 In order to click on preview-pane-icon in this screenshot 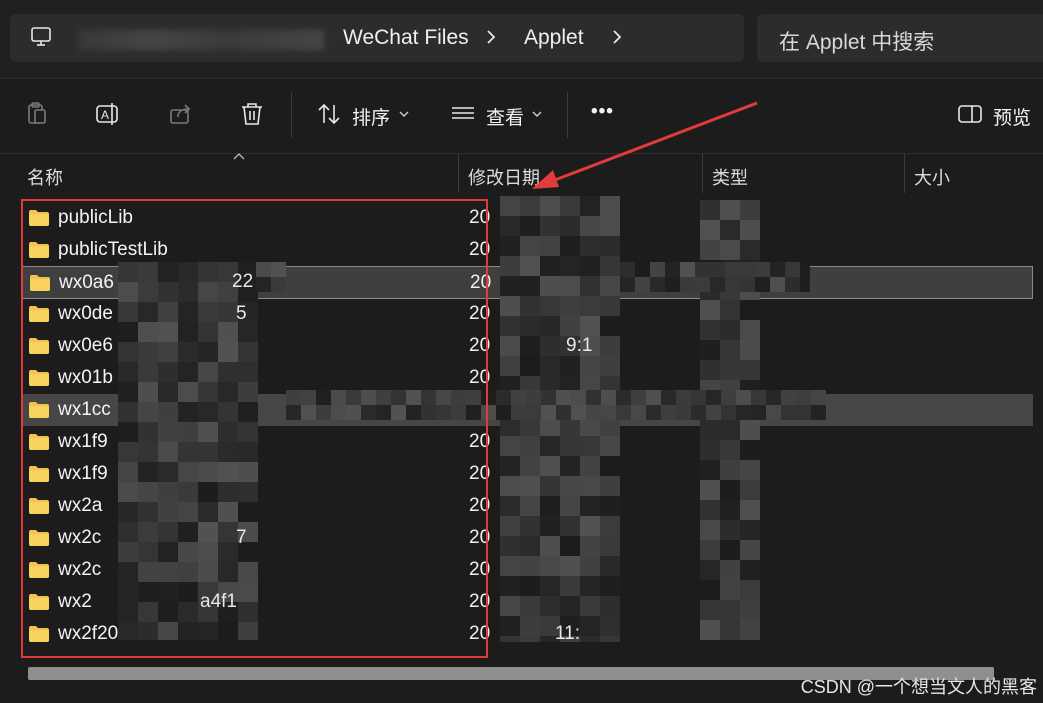, I will do `click(970, 114)`.